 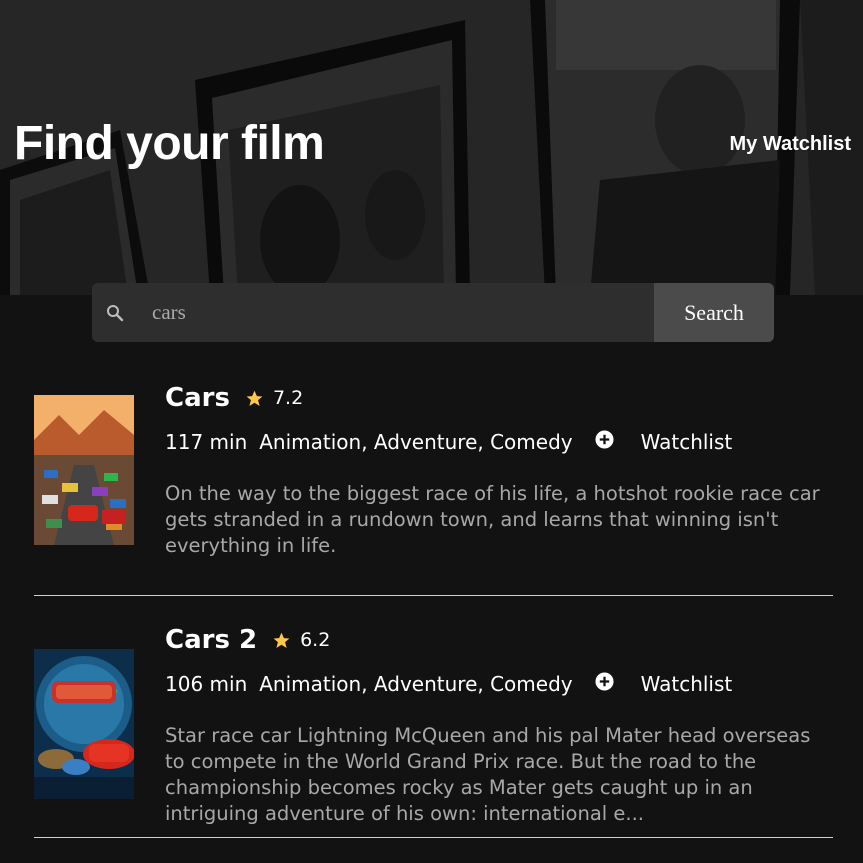 What do you see at coordinates (499, 640) in the screenshot?
I see `title-row: Cars 2 6.2` at bounding box center [499, 640].